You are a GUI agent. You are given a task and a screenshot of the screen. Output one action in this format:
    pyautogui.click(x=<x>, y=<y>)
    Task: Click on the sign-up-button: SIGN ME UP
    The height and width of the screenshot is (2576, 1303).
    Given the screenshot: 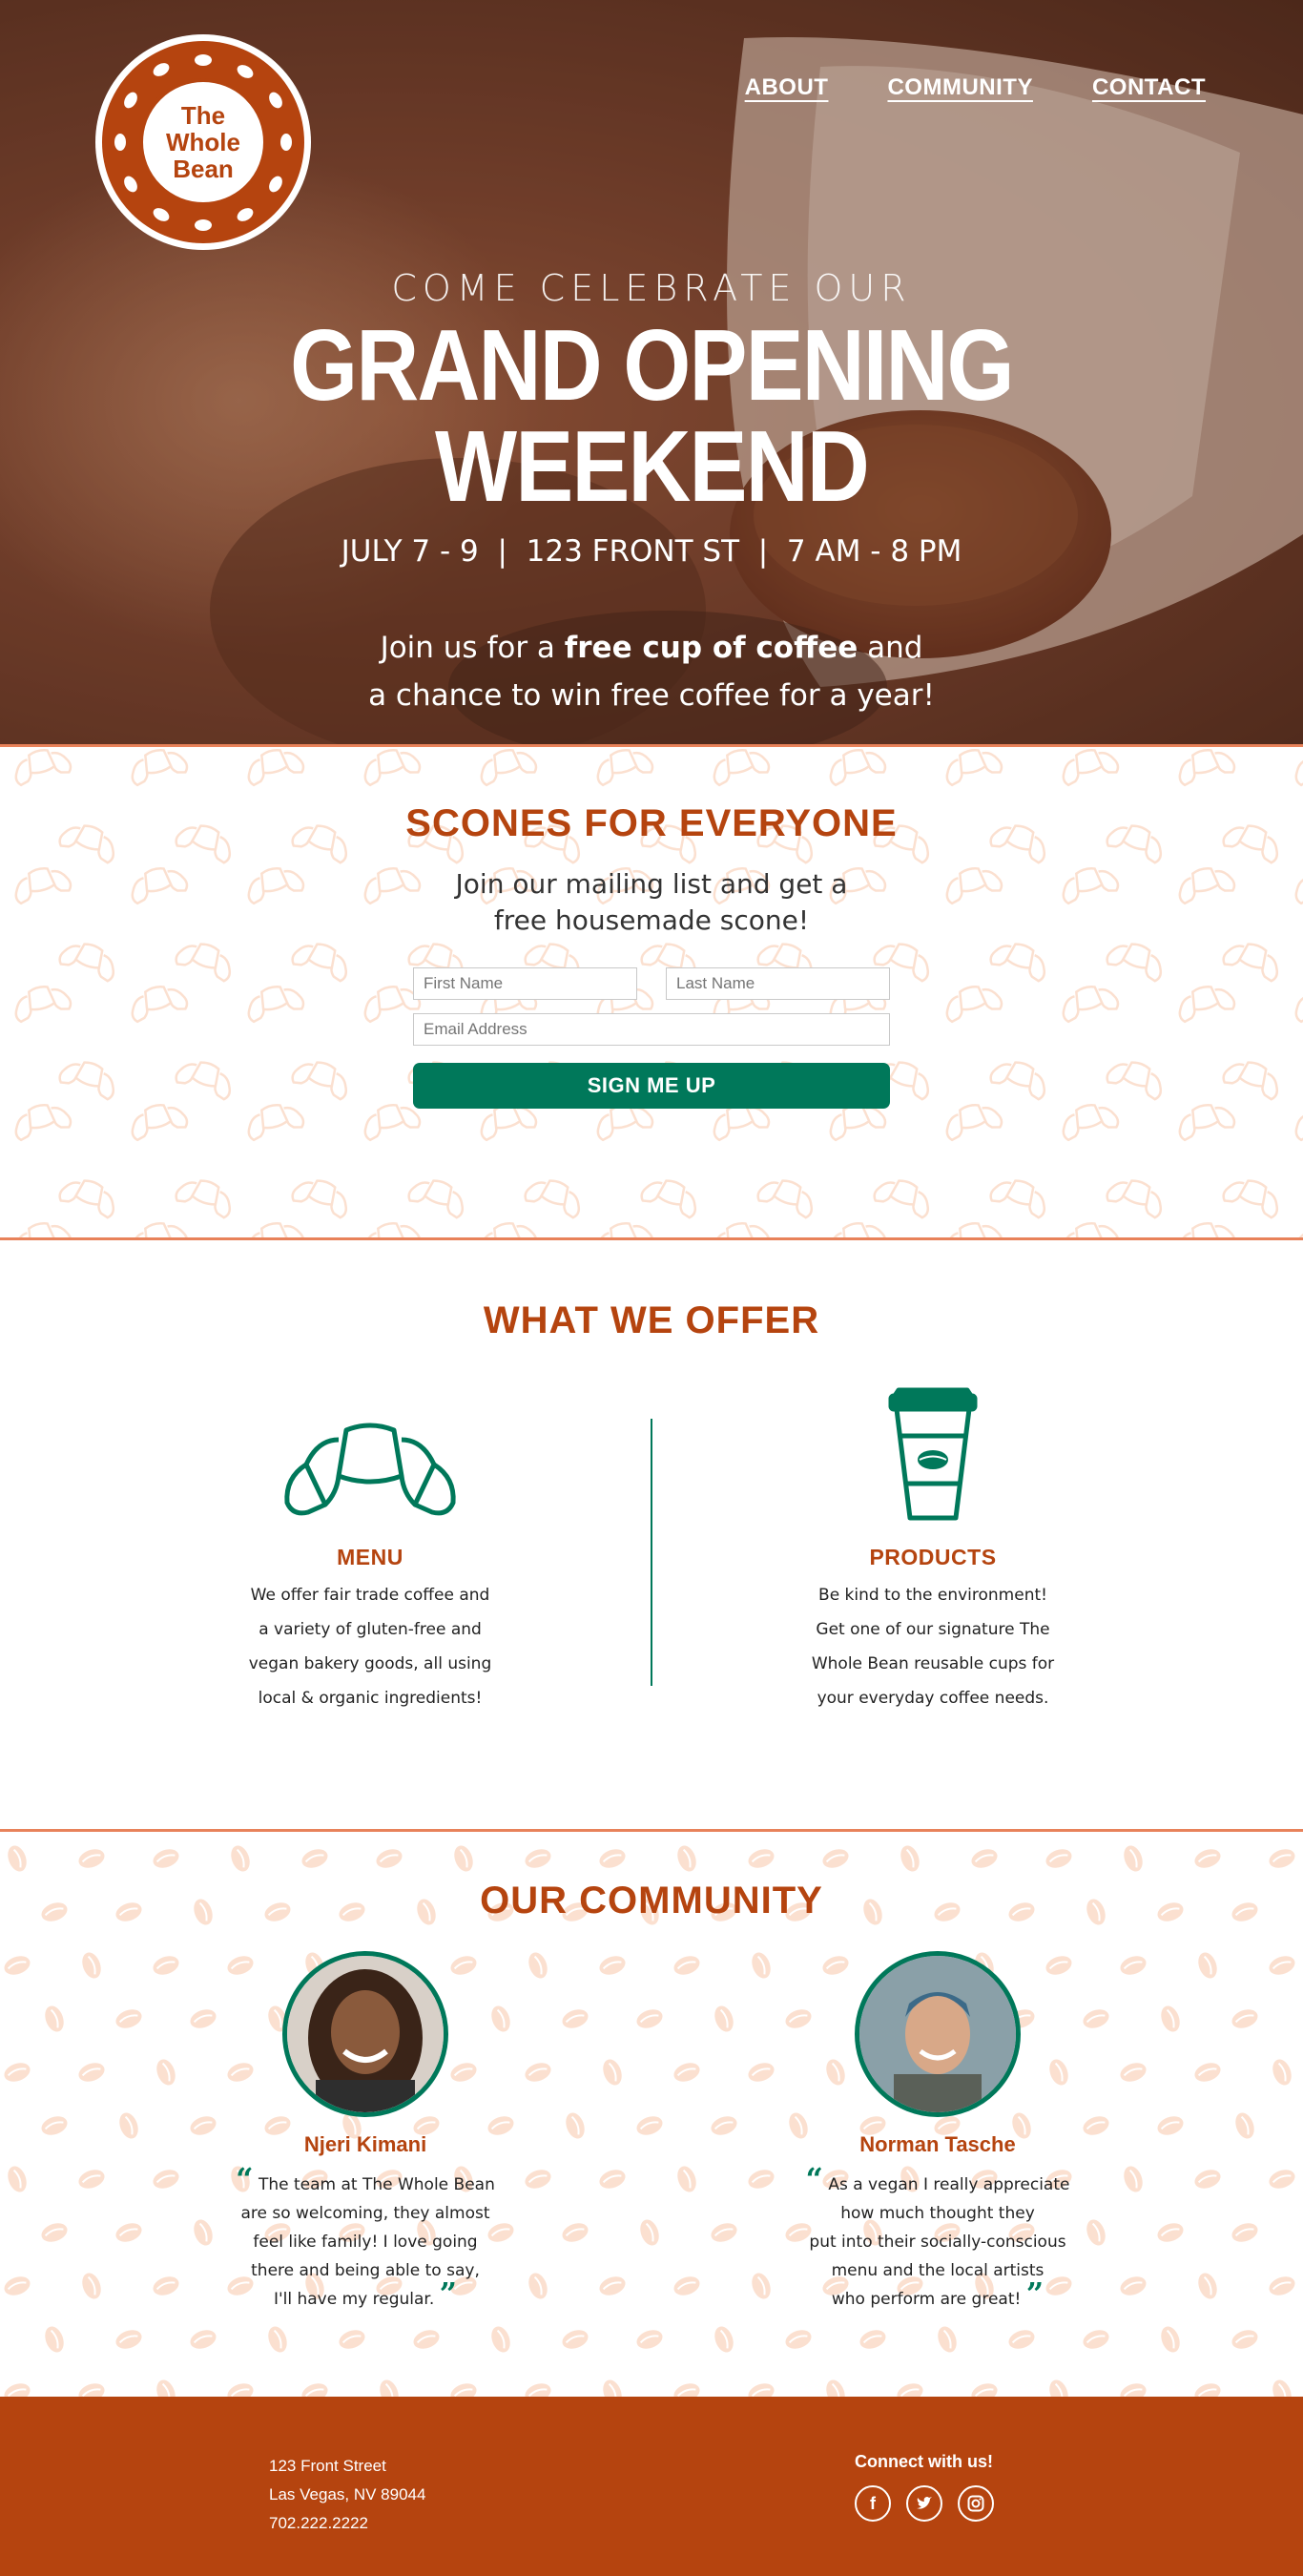 What is the action you would take?
    pyautogui.click(x=651, y=1086)
    